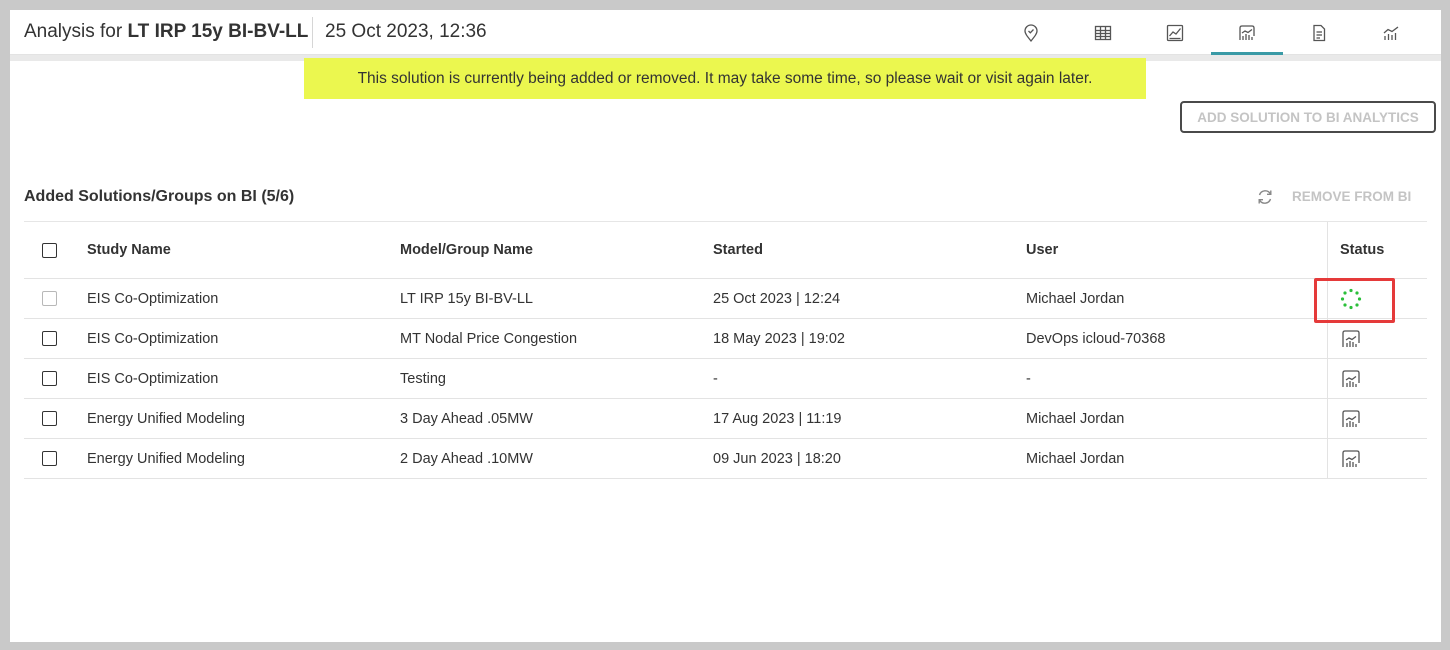  I want to click on tab-bi-analytics, so click(1247, 32).